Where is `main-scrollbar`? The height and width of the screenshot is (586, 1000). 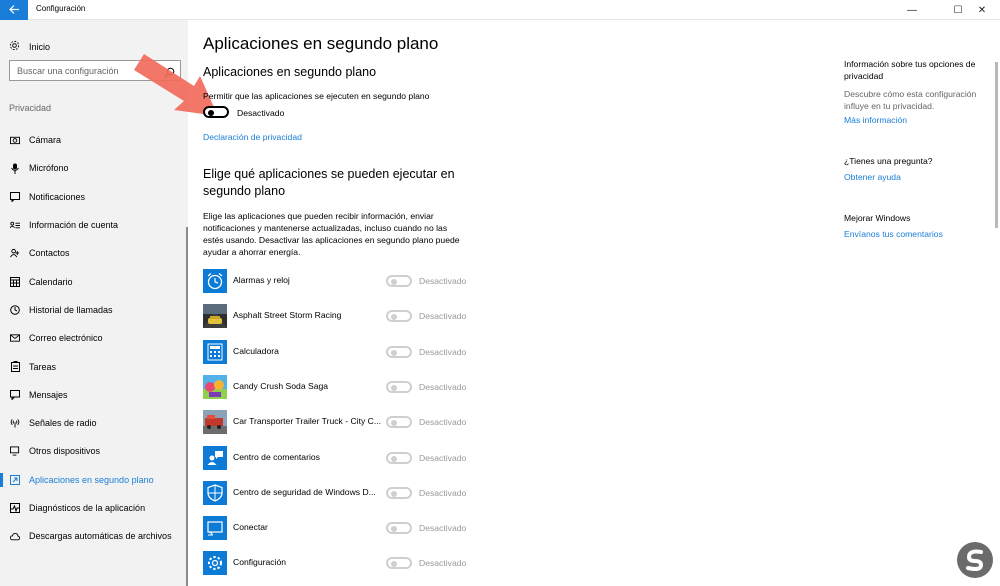
main-scrollbar is located at coordinates (996, 145).